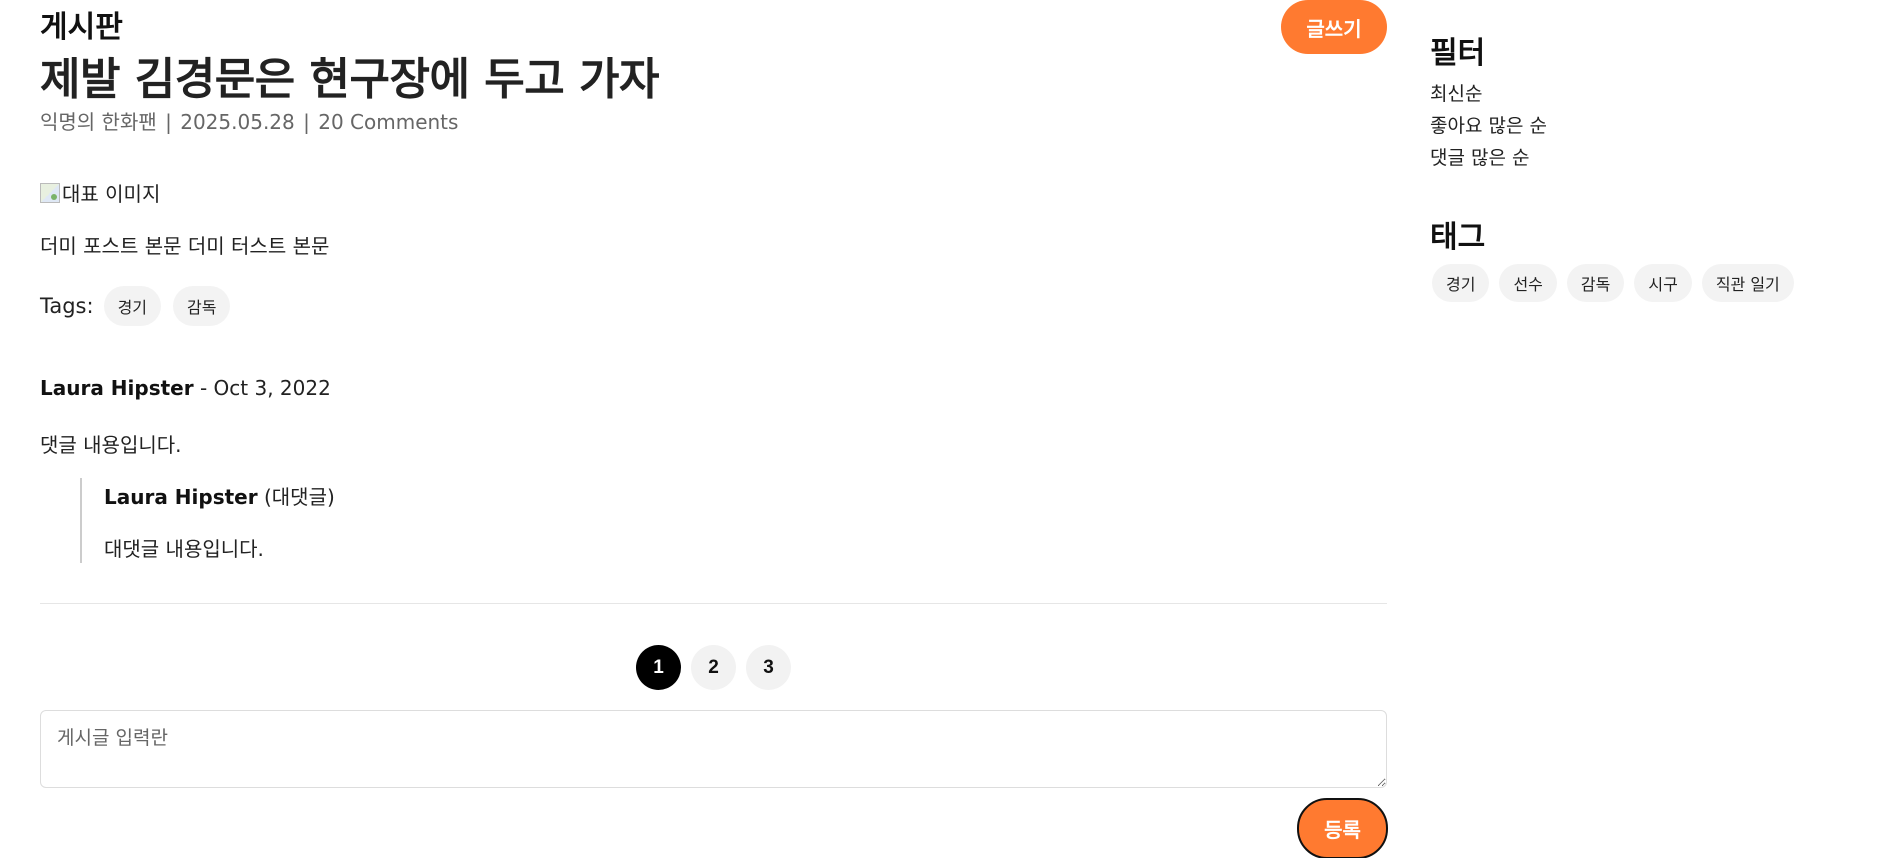  What do you see at coordinates (111, 194) in the screenshot?
I see `post-thumbnail-alt: 대표 이미지` at bounding box center [111, 194].